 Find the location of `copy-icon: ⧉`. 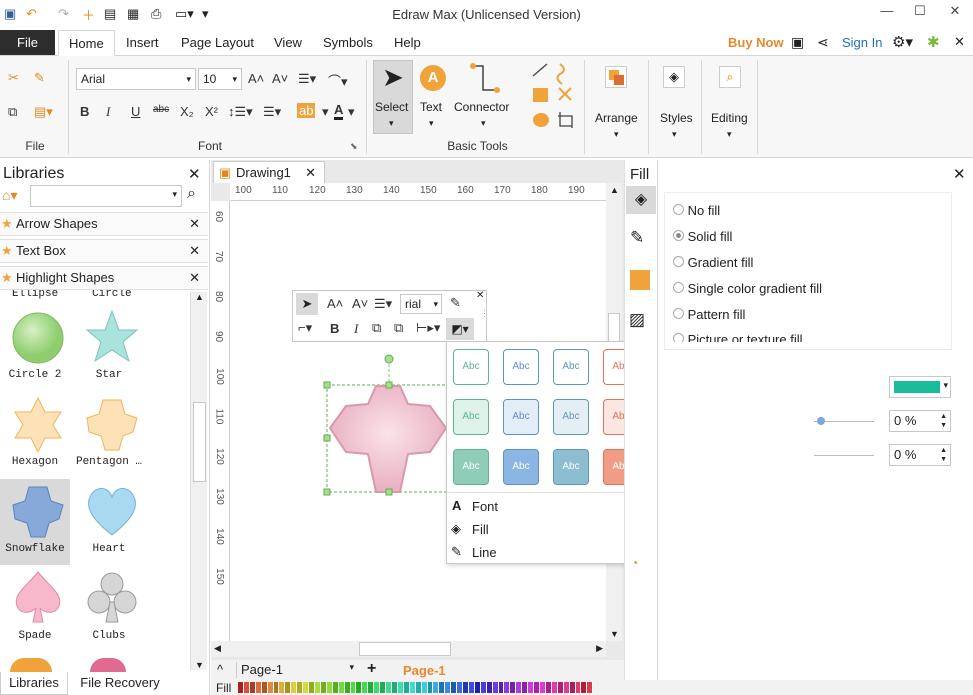

copy-icon: ⧉ is located at coordinates (12, 112).